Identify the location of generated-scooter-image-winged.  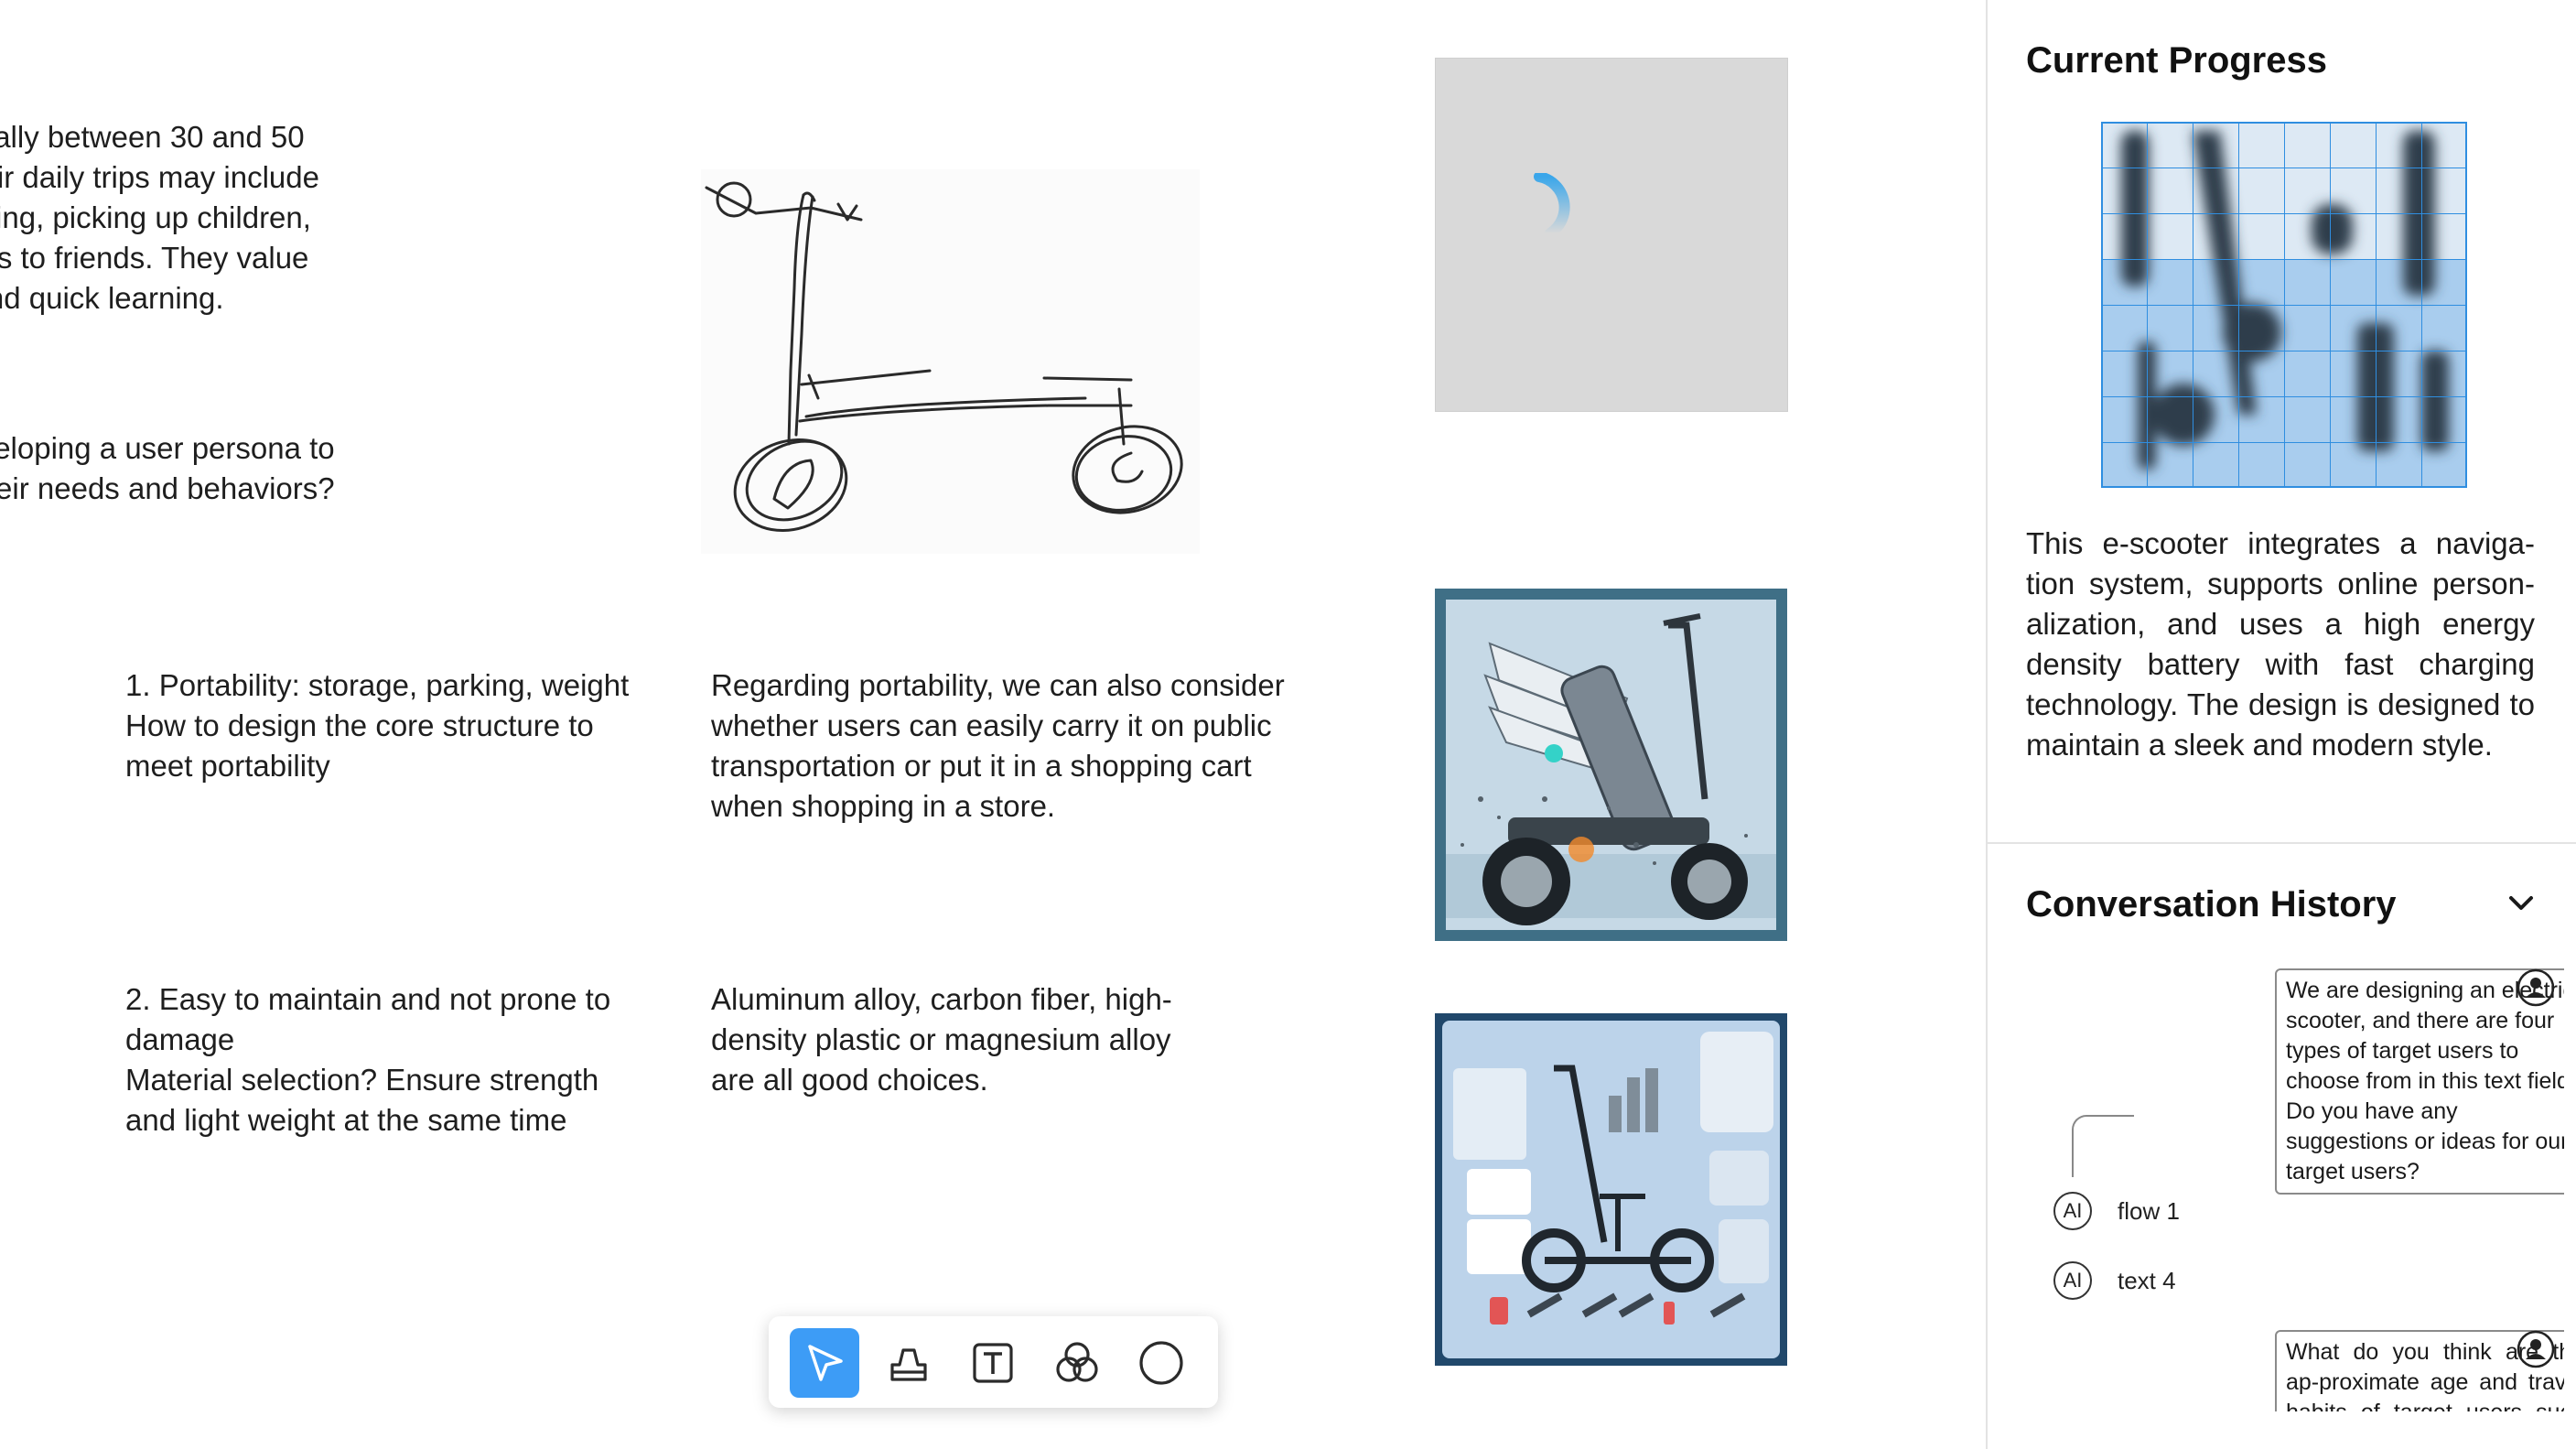
(1611, 765).